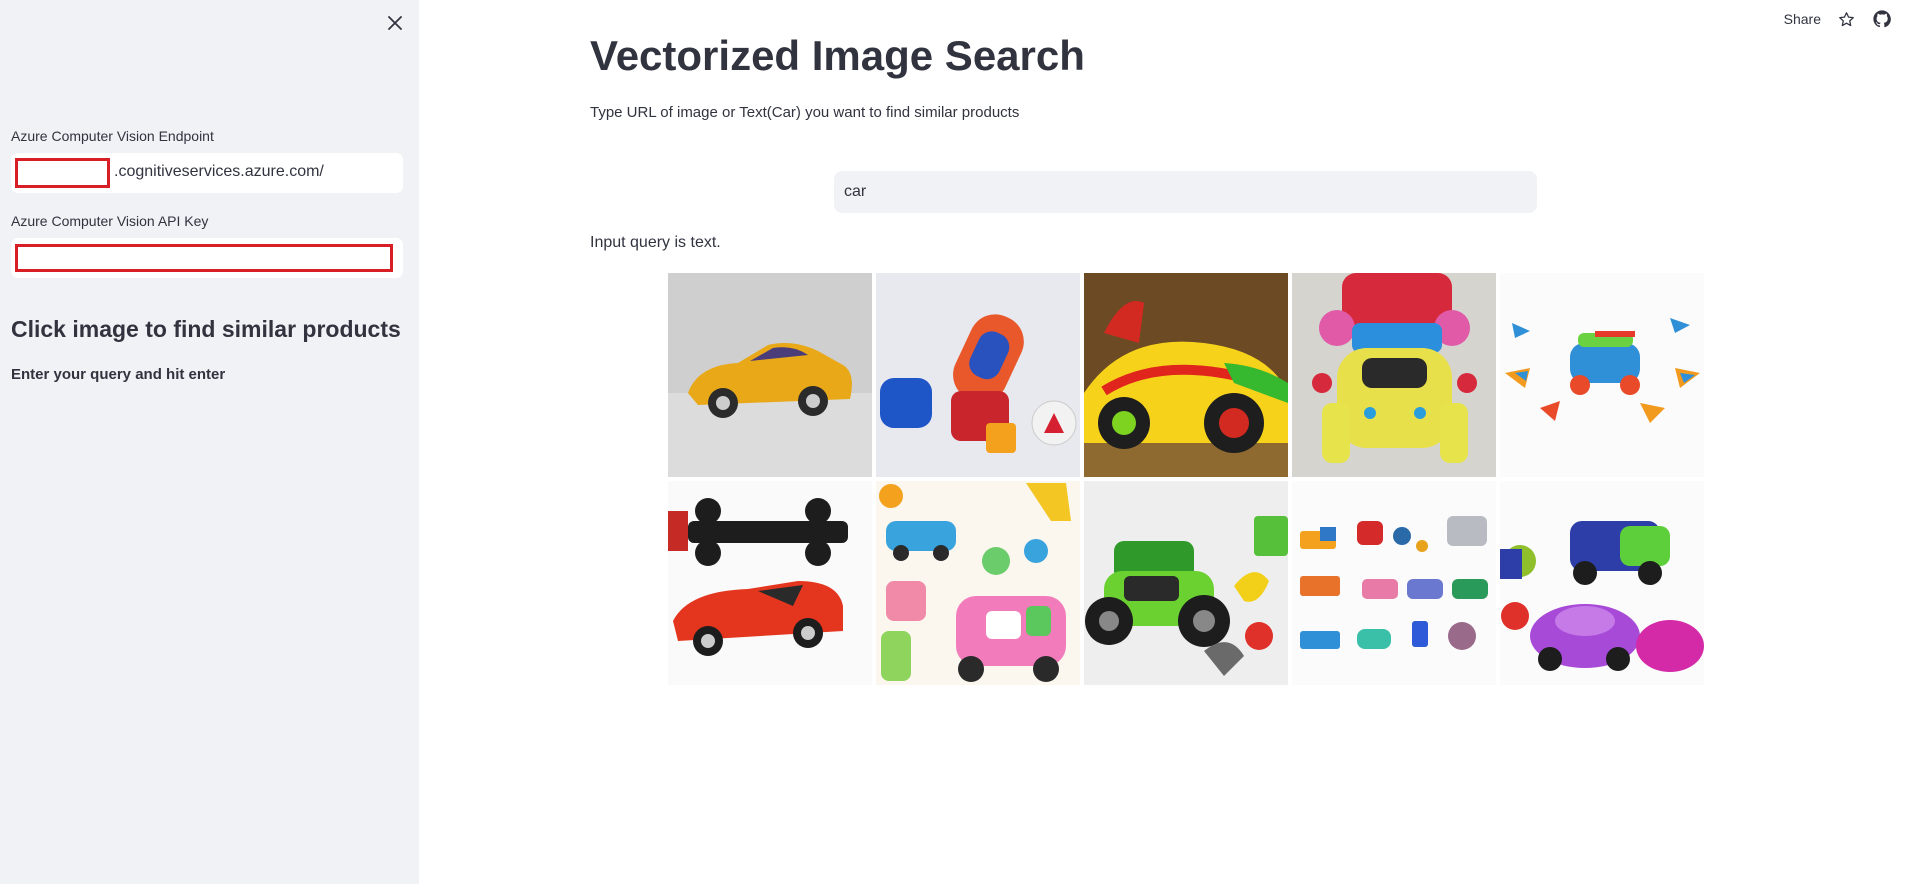 This screenshot has width=1915, height=884. I want to click on purple-toy-cars-image, so click(1602, 583).